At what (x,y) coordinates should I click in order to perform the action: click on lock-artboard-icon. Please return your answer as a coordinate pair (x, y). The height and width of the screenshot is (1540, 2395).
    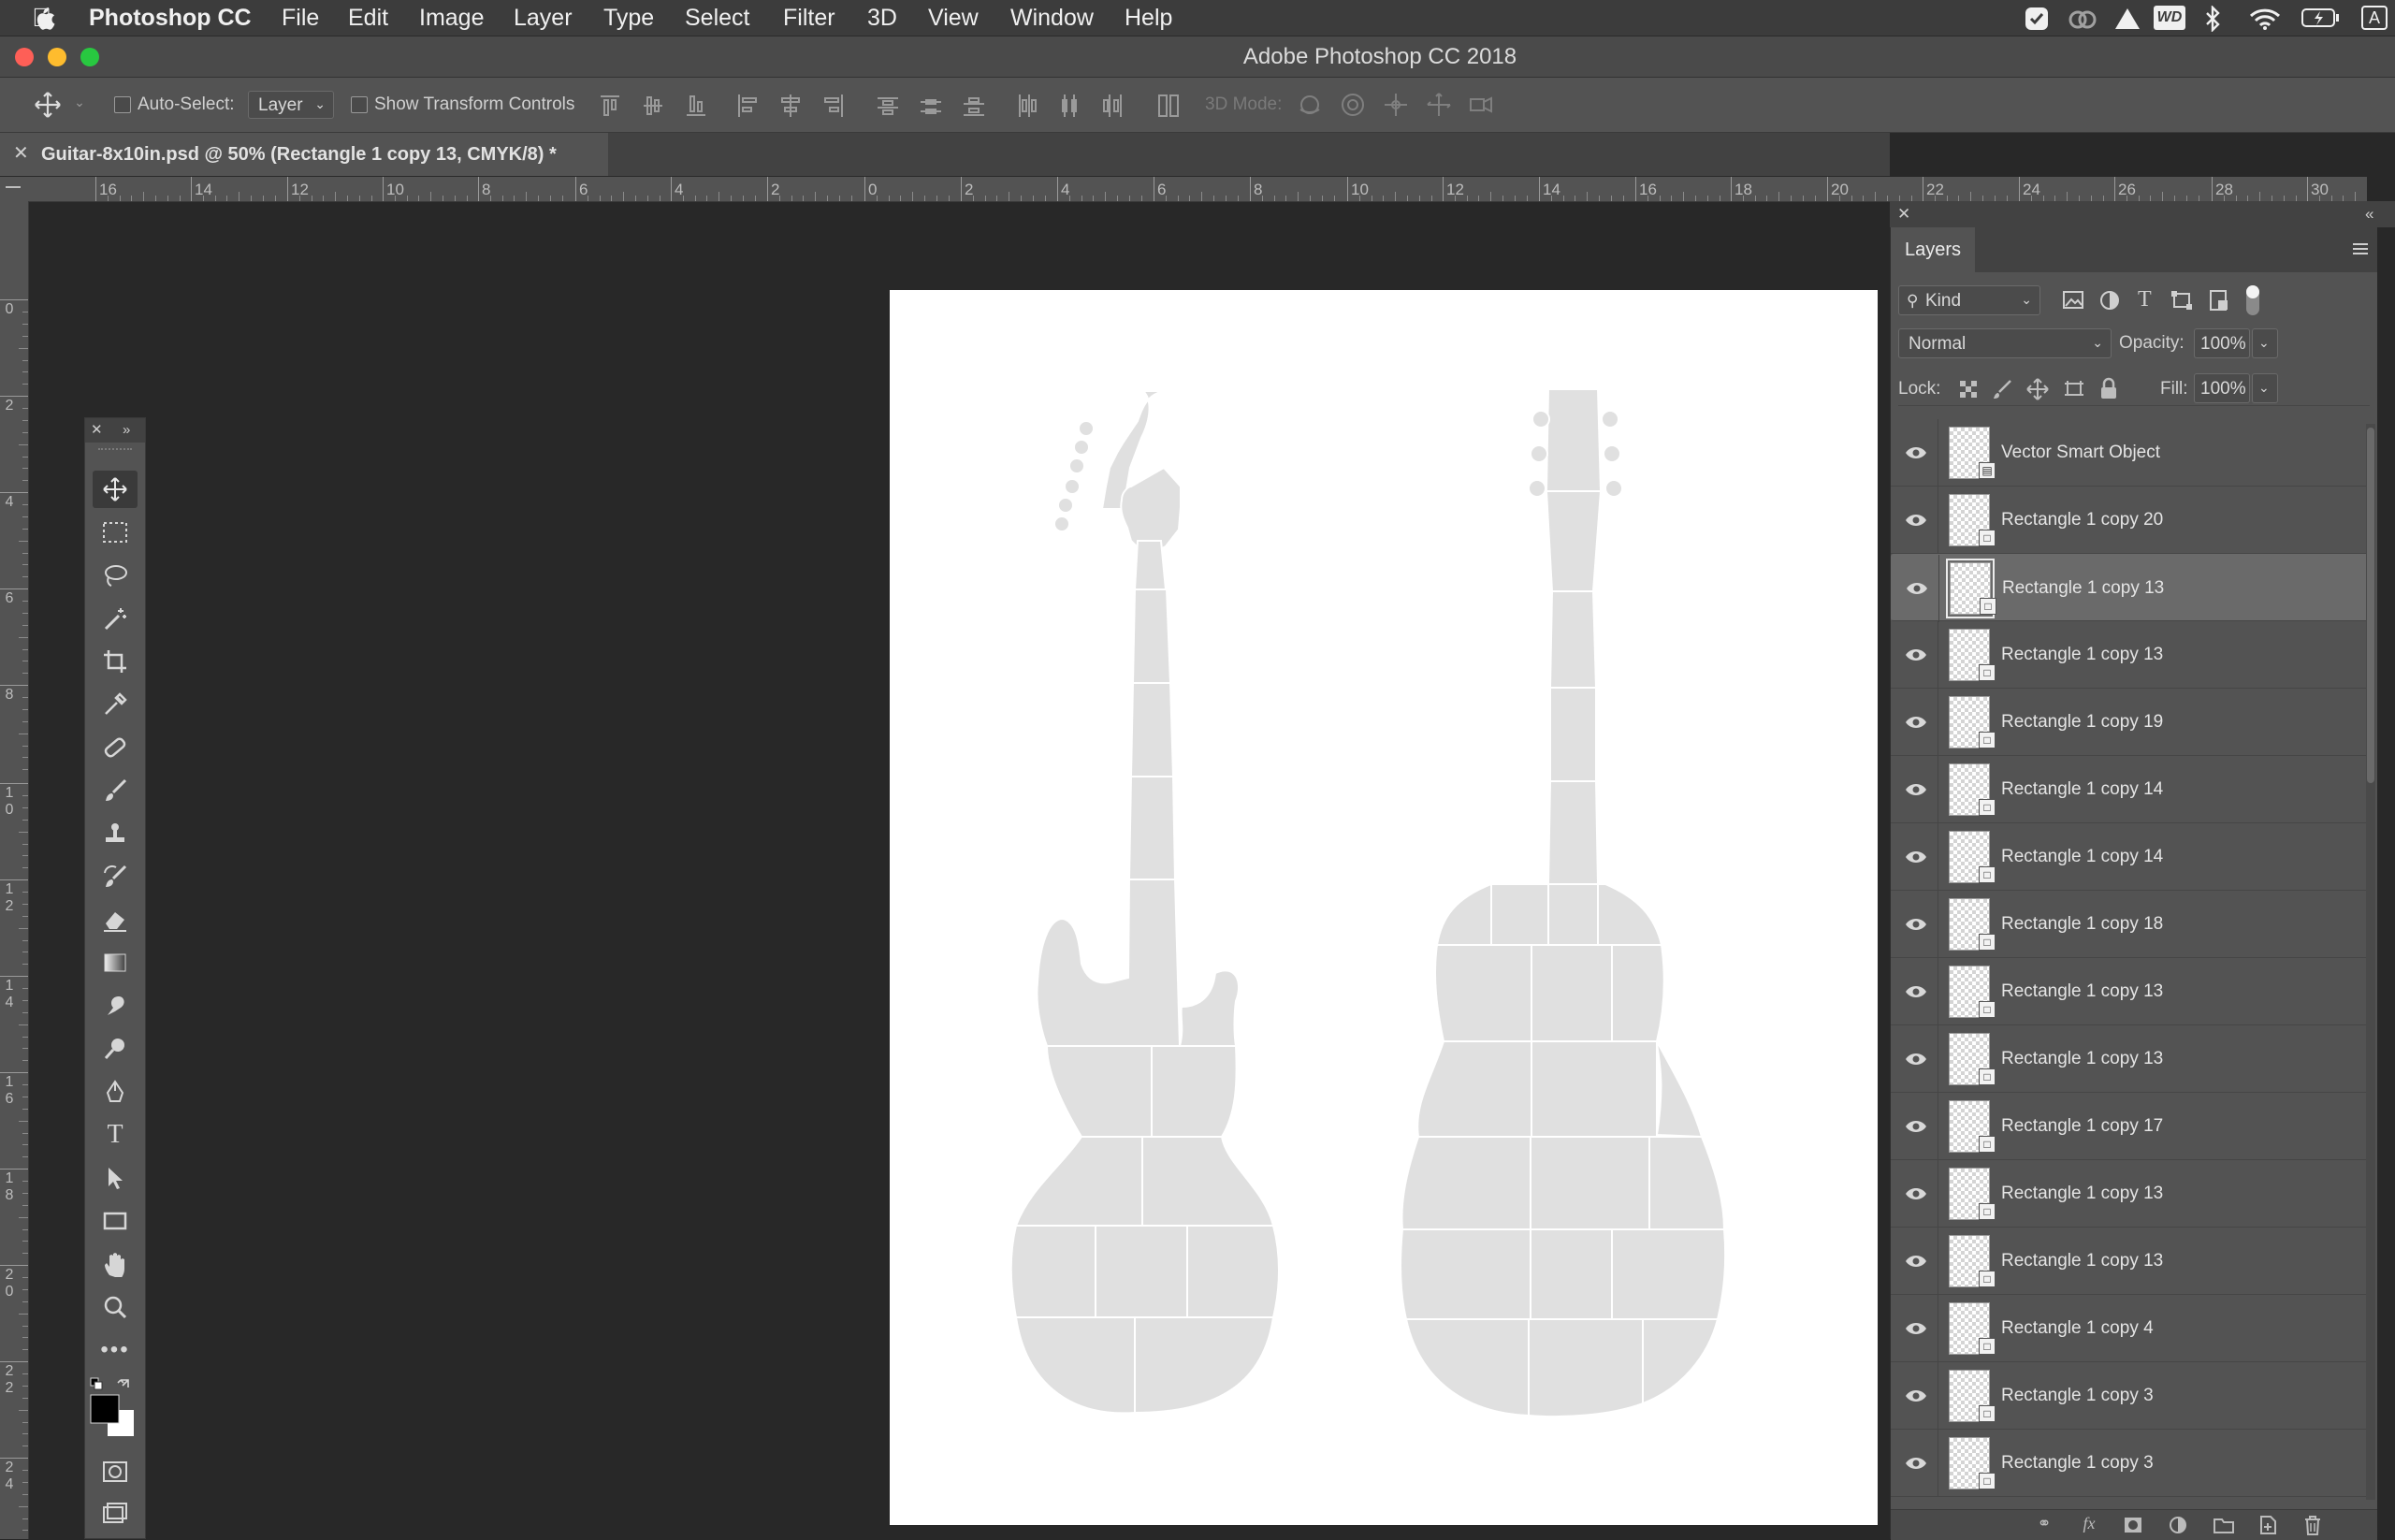
    Looking at the image, I should click on (2074, 390).